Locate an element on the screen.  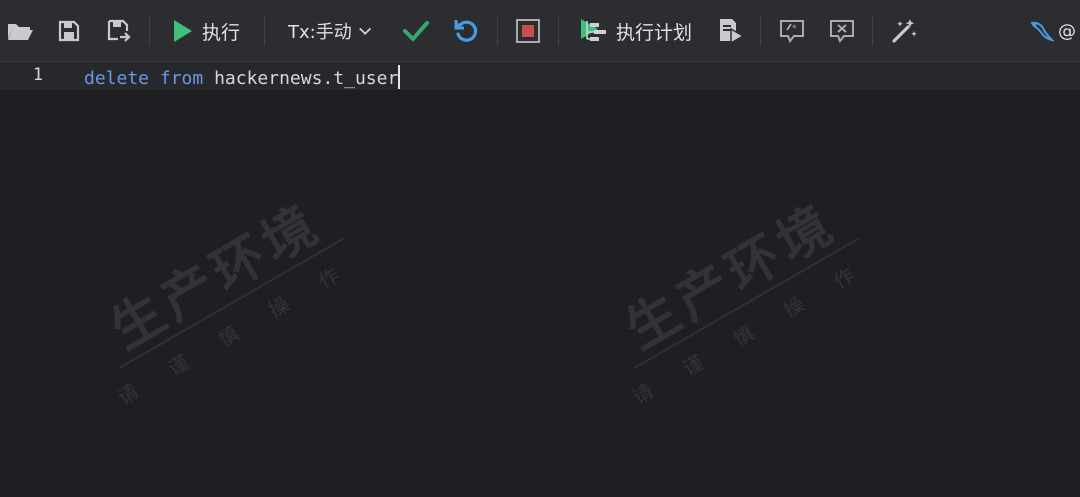
uncomment-icon is located at coordinates (842, 31).